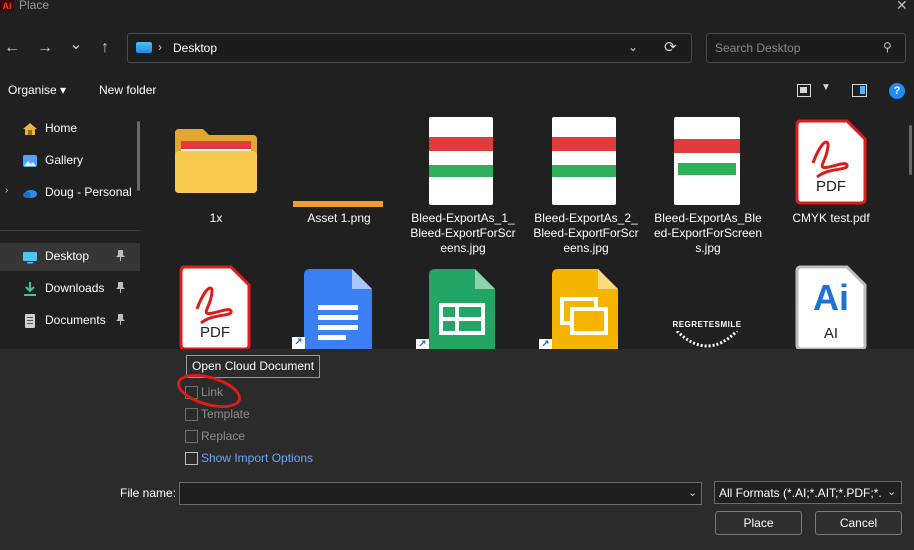 The image size is (914, 550). What do you see at coordinates (216, 218) in the screenshot?
I see `file-name: 1x` at bounding box center [216, 218].